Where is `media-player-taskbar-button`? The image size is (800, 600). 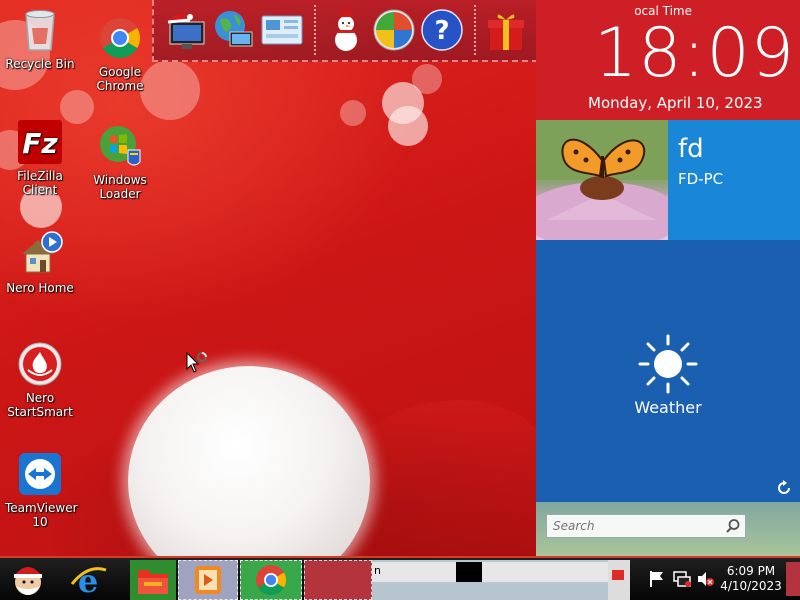 media-player-taskbar-button is located at coordinates (208, 580).